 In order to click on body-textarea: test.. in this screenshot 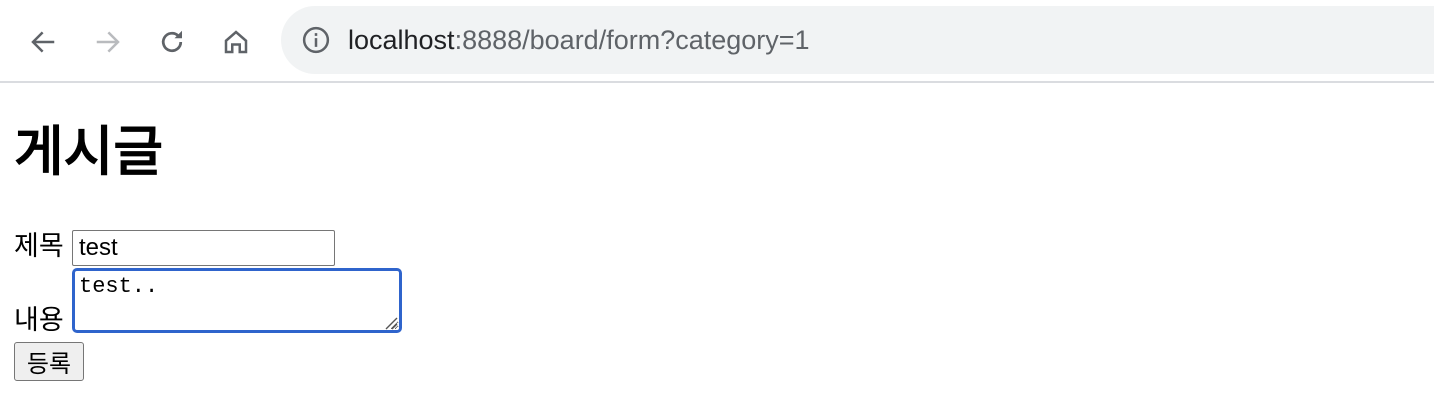, I will do `click(237, 300)`.